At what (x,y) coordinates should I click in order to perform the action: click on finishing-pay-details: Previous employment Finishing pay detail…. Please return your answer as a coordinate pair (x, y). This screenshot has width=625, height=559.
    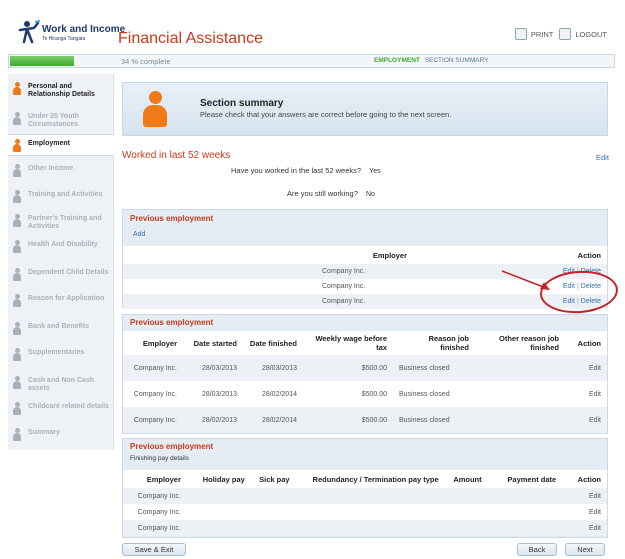
    Looking at the image, I should click on (365, 488).